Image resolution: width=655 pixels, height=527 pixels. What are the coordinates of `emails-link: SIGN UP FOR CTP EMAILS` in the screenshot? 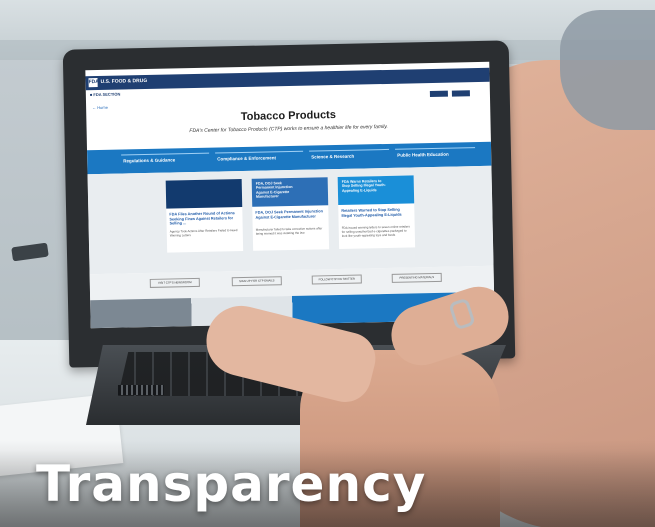 It's located at (256, 281).